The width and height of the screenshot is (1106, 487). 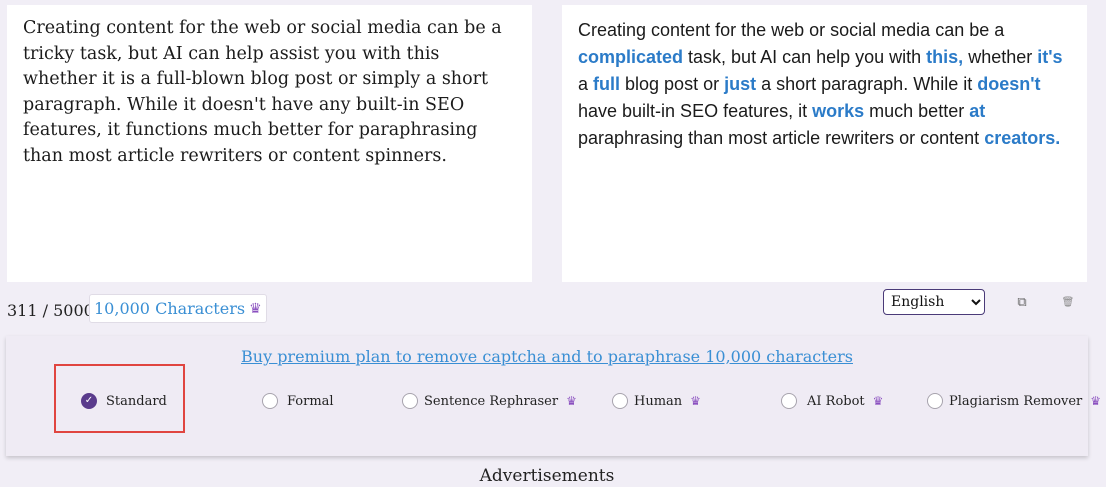 What do you see at coordinates (1068, 303) in the screenshot?
I see `trash-icon: 🗑` at bounding box center [1068, 303].